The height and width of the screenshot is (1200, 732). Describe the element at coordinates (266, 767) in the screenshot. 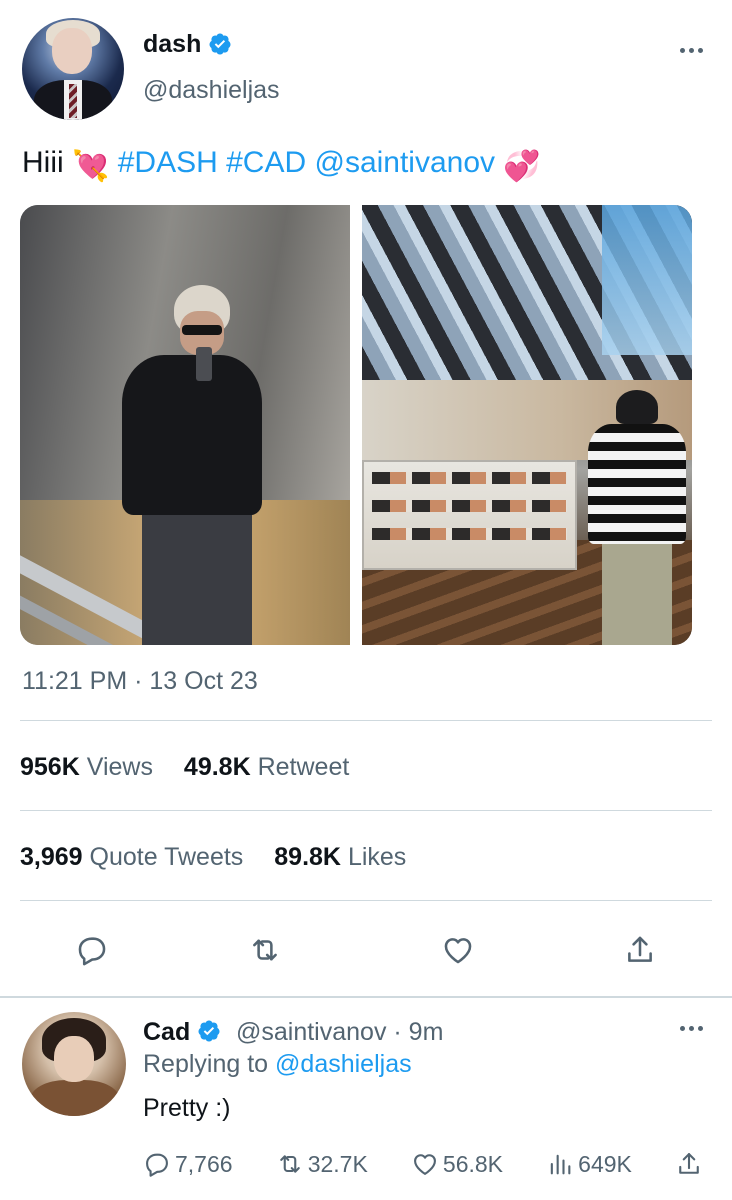

I see `retweets-stat: 49.8K Retweet` at that location.